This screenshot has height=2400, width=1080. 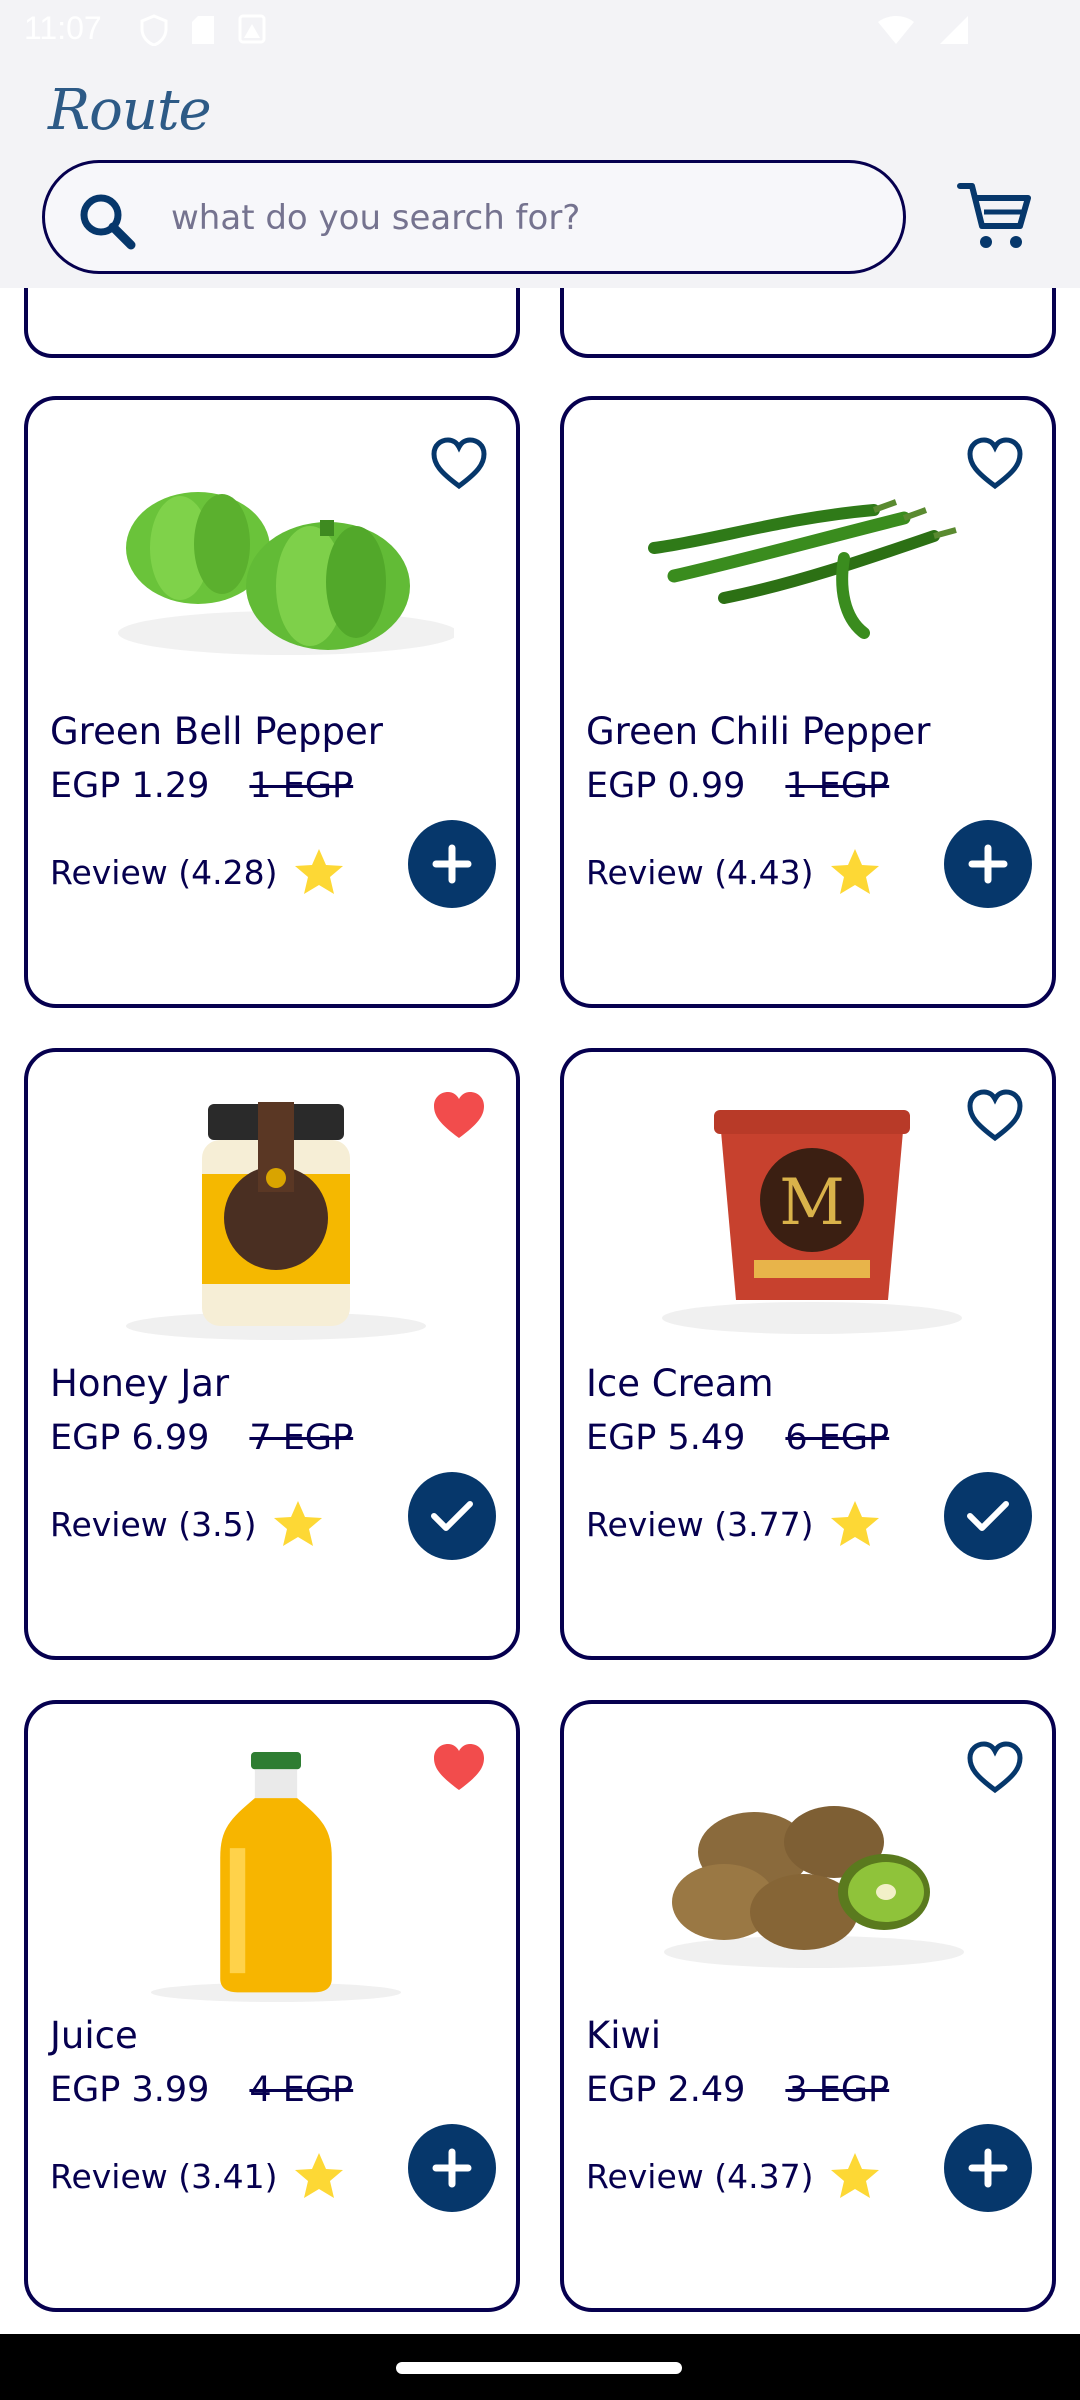 I want to click on search-icon, so click(x=107, y=221).